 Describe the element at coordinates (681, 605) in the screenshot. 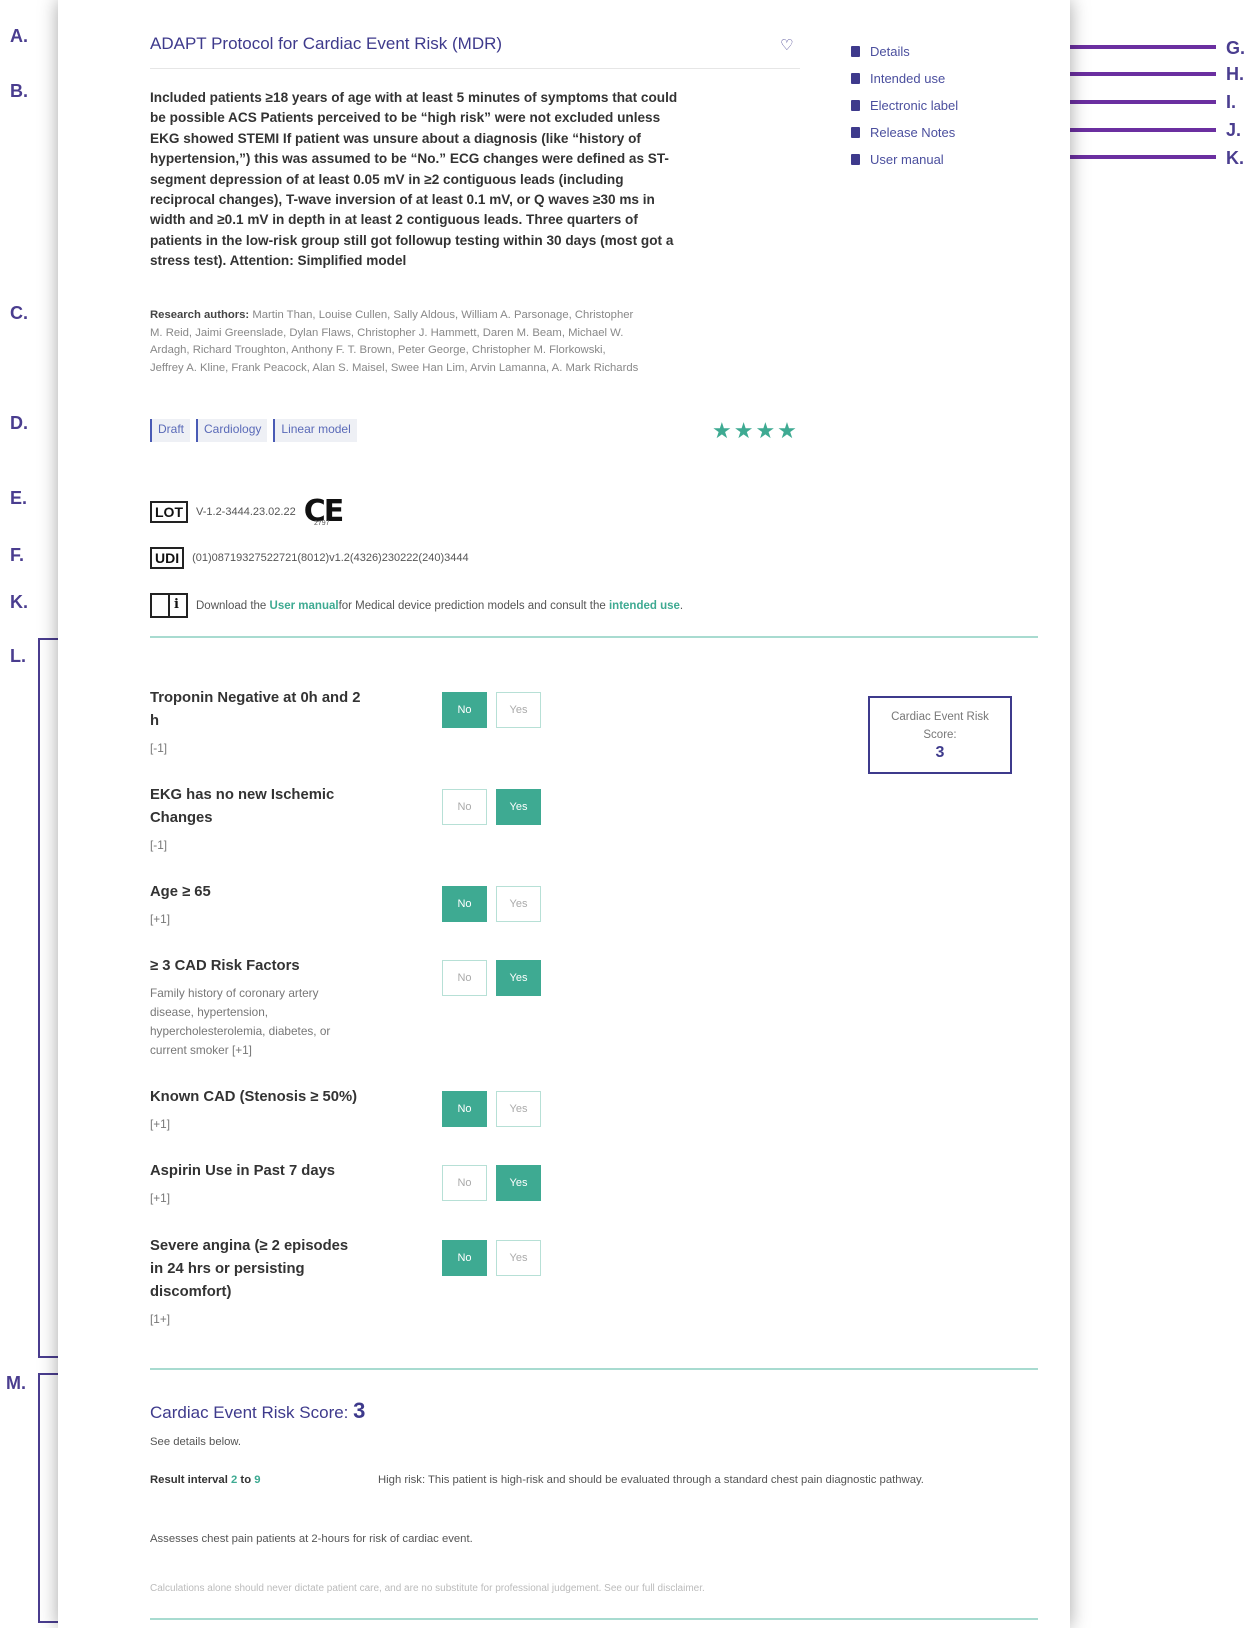

I see `manual-suffix: .` at that location.